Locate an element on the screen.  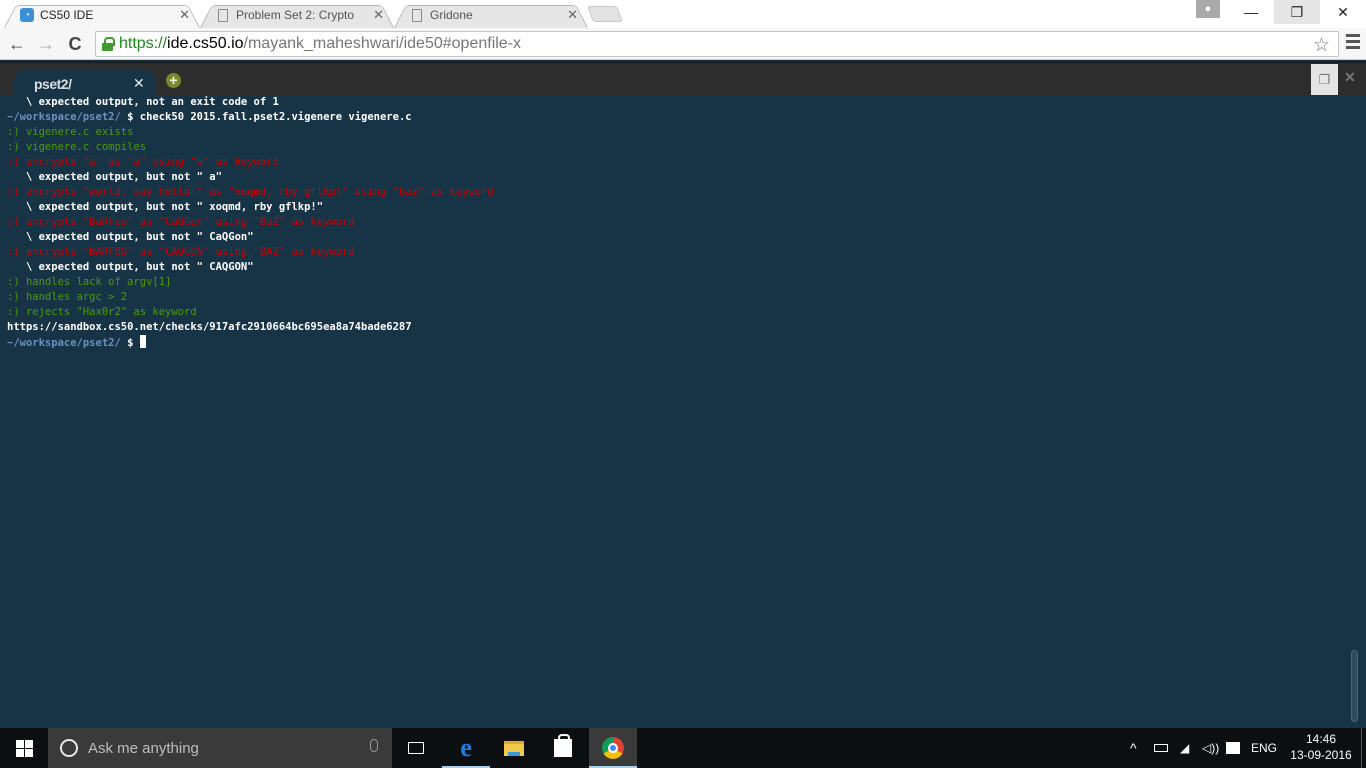
clock-date: 13-09-2016 is located at coordinates (1321, 755).